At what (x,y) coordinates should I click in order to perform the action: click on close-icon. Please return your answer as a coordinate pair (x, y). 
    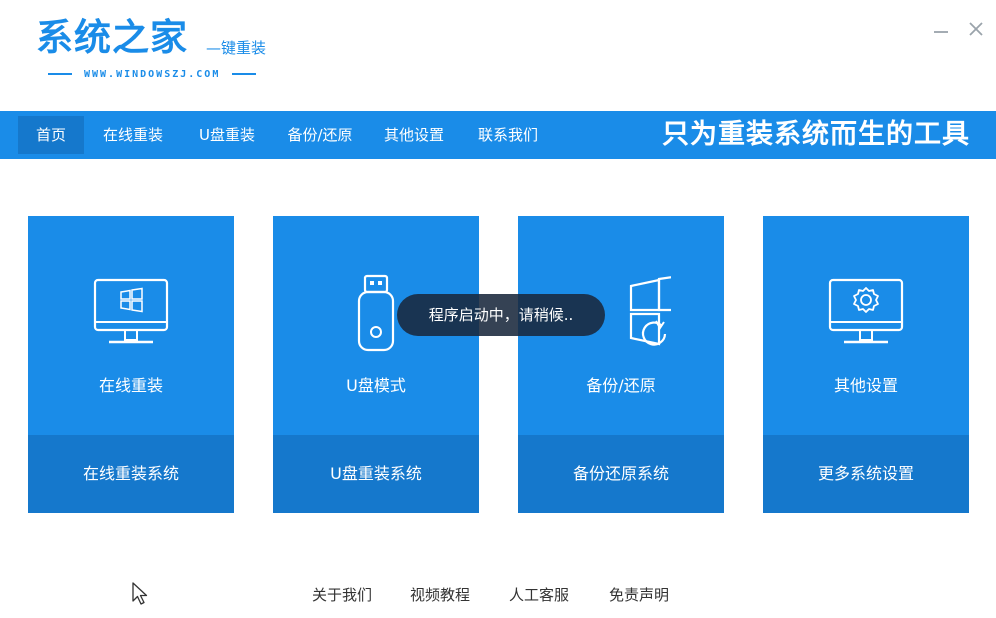
    Looking at the image, I should click on (976, 29).